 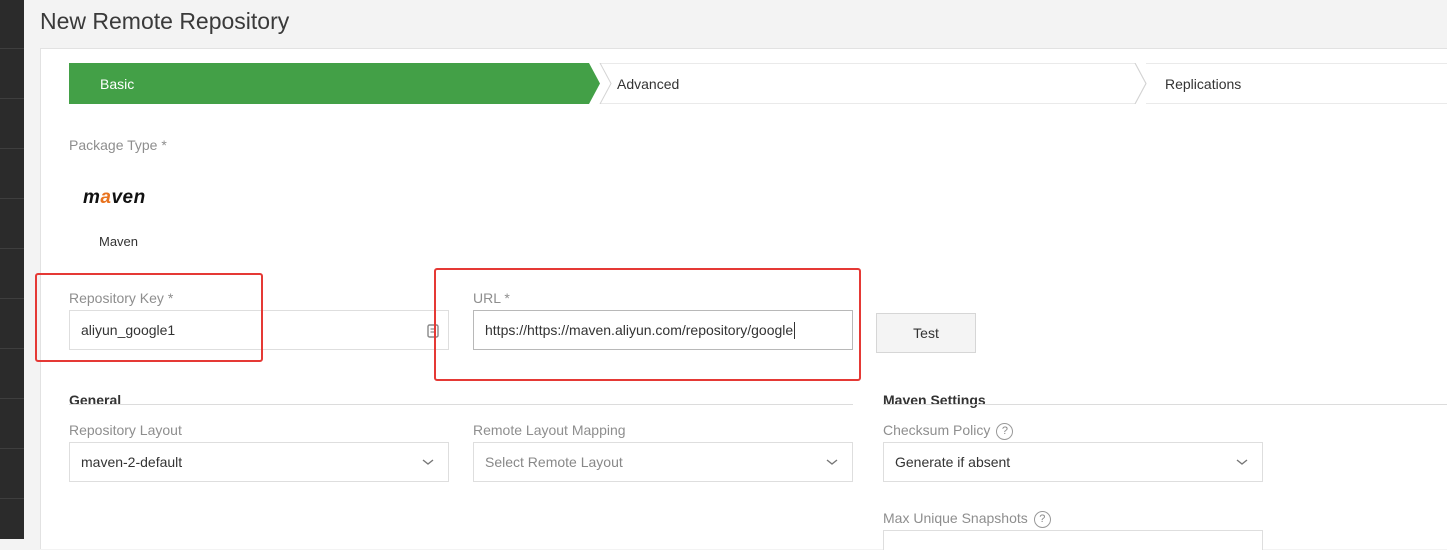 I want to click on app-side-rail, so click(x=12, y=269).